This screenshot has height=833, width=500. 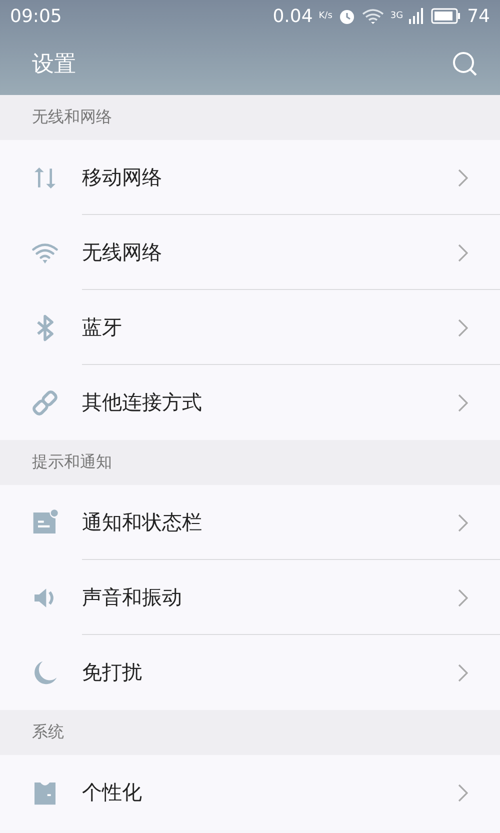 What do you see at coordinates (45, 522) in the screenshot?
I see `notification-icon` at bounding box center [45, 522].